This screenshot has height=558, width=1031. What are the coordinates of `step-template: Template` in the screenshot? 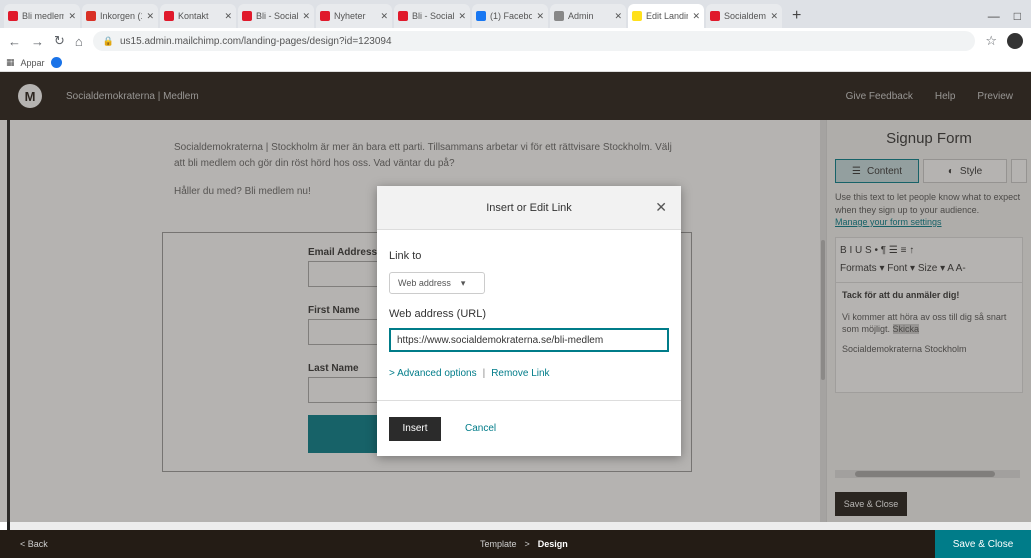 It's located at (498, 544).